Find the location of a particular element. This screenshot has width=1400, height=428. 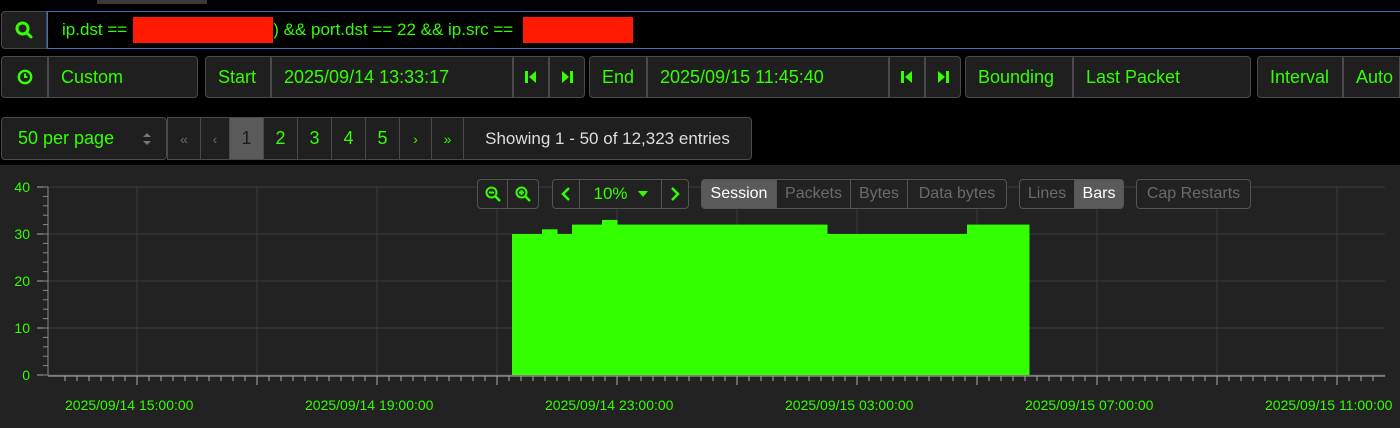

page-3: 3 is located at coordinates (314, 138).